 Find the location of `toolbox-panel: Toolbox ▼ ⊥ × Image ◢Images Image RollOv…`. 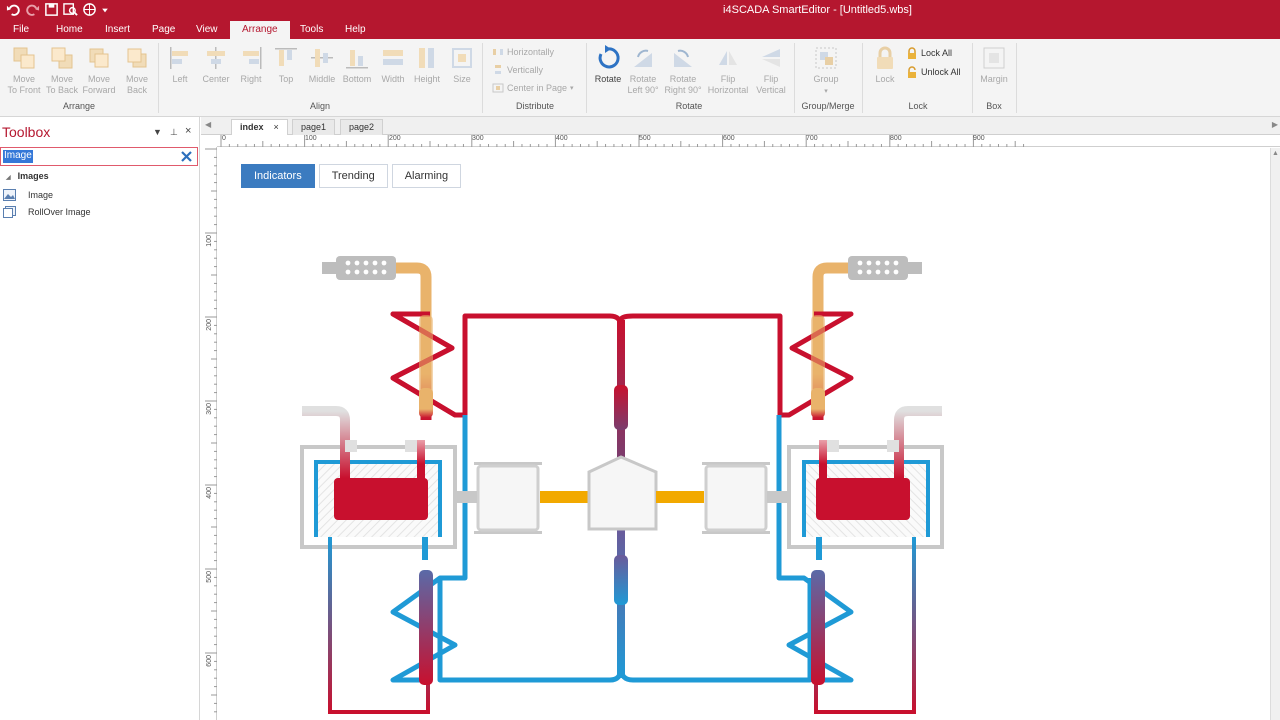

toolbox-panel: Toolbox ▼ ⊥ × Image ◢Images Image RollOv… is located at coordinates (100, 418).